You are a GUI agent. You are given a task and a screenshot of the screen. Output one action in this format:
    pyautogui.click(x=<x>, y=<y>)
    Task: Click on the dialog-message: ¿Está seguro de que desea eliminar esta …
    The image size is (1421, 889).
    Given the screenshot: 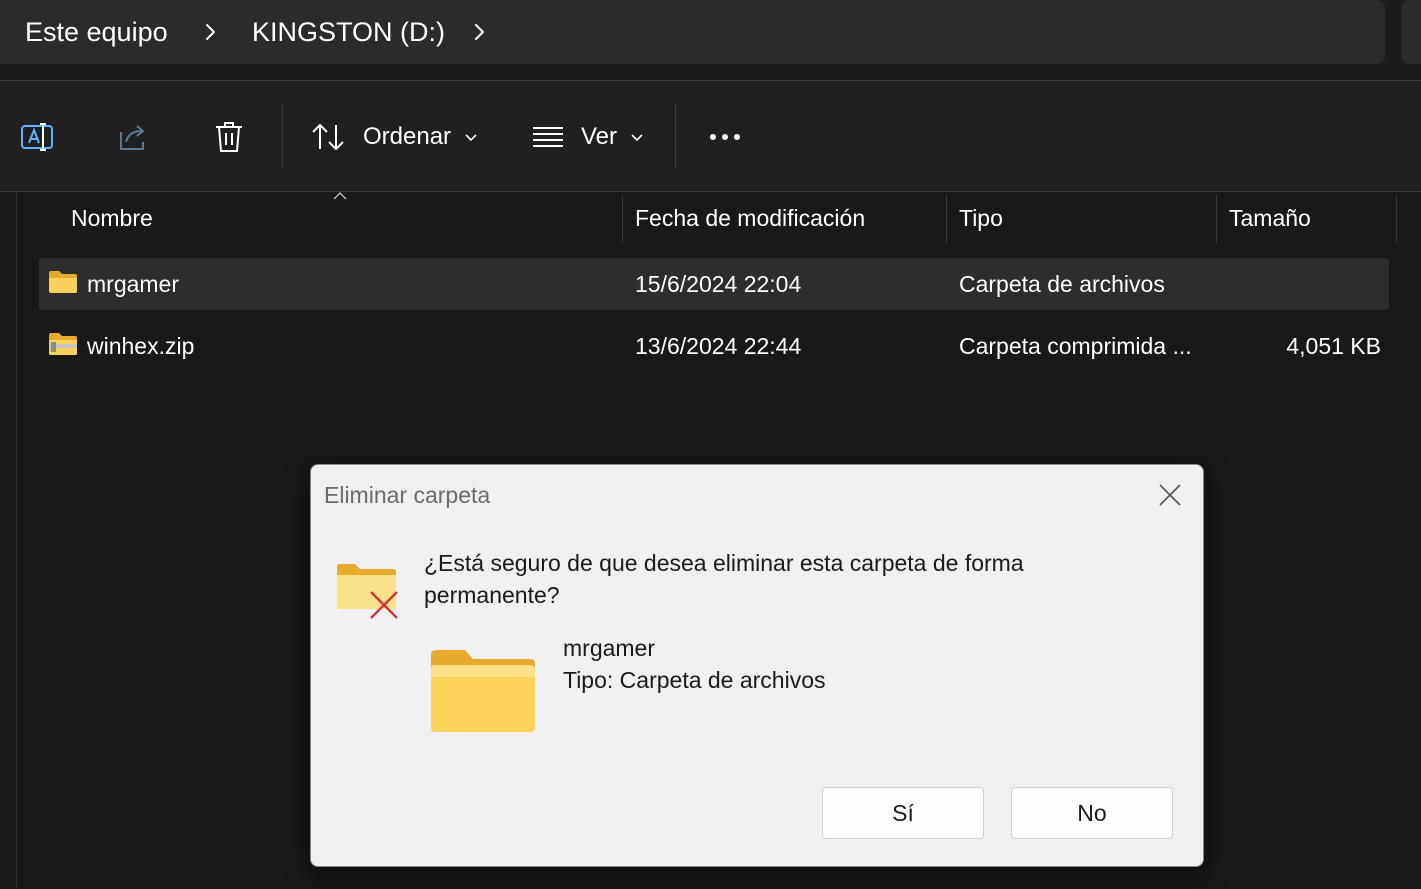 What is the action you would take?
    pyautogui.click(x=724, y=579)
    